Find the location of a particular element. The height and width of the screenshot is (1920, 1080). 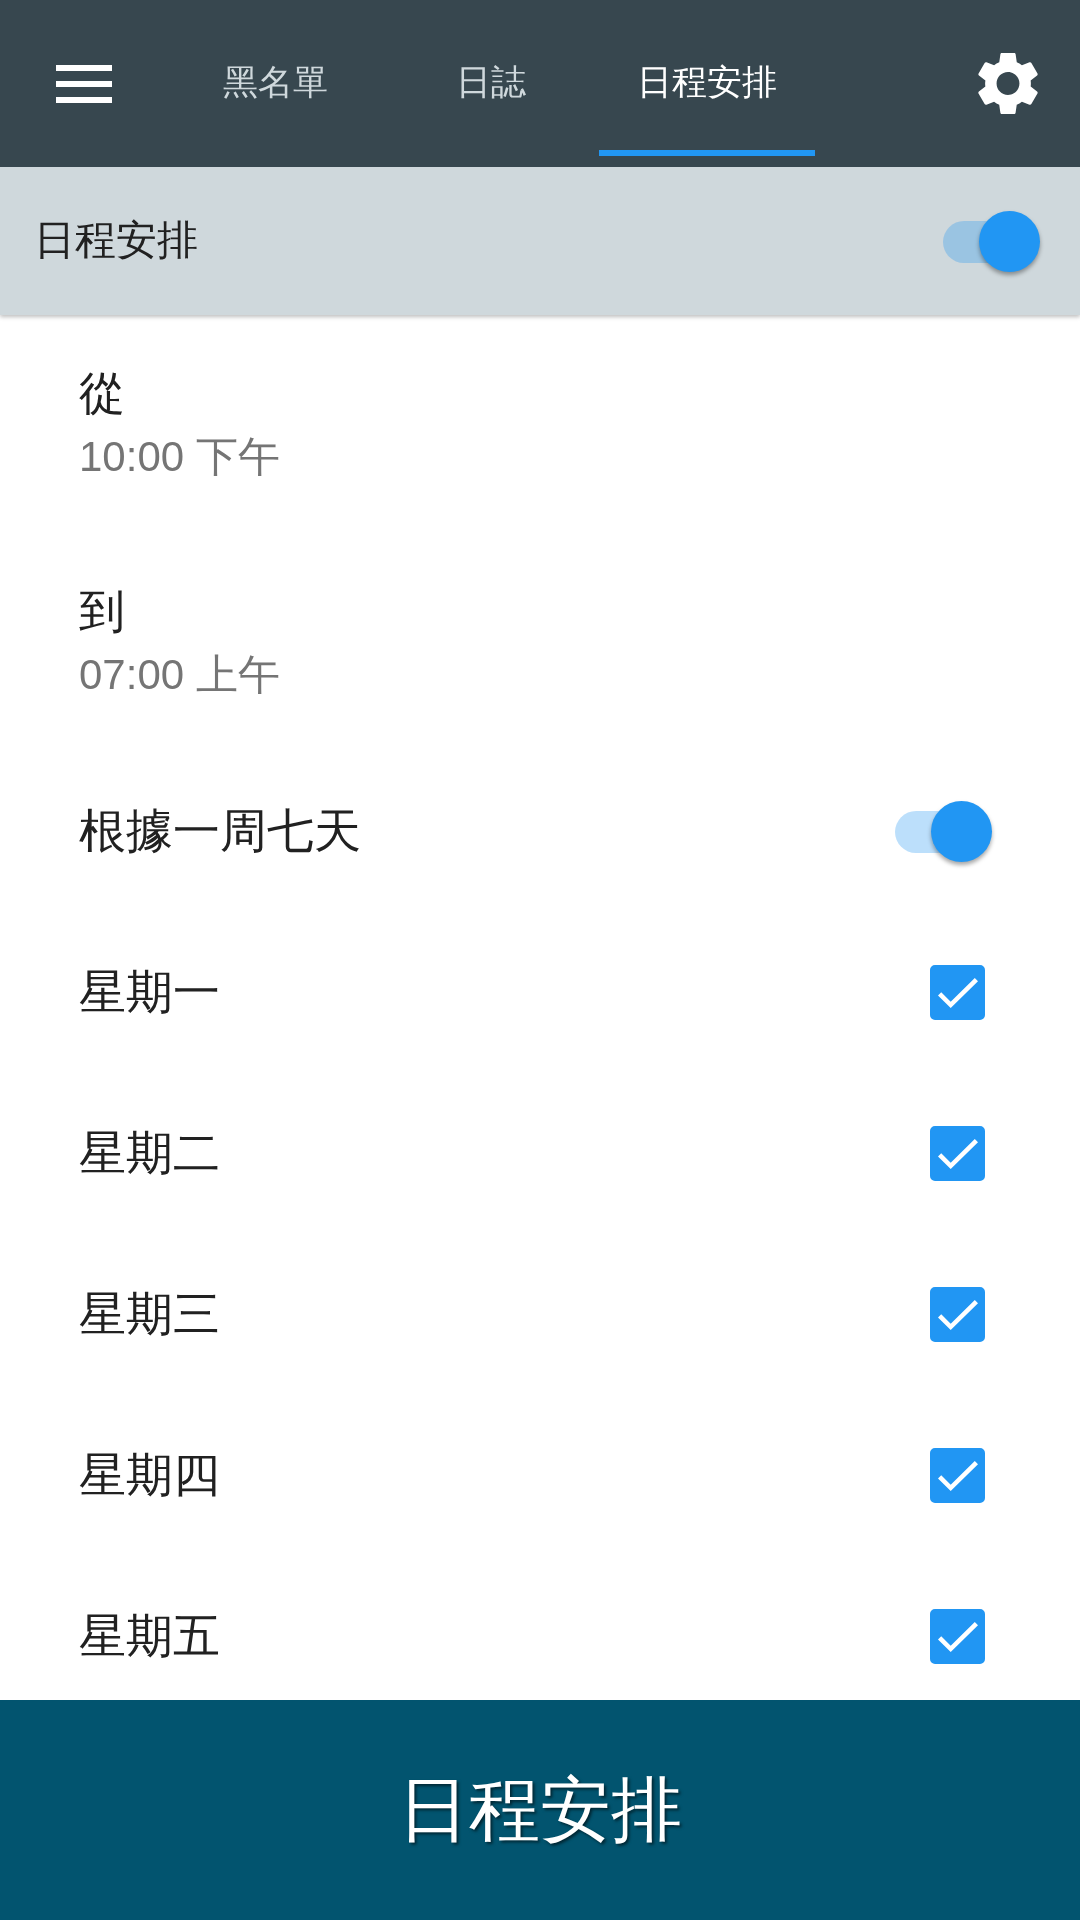

day-label: 星期二 is located at coordinates (149, 1153).